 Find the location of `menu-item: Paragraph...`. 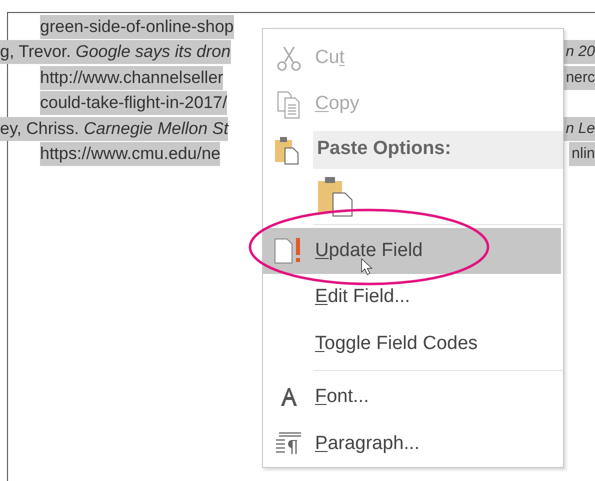

menu-item: Paragraph... is located at coordinates (413, 444).